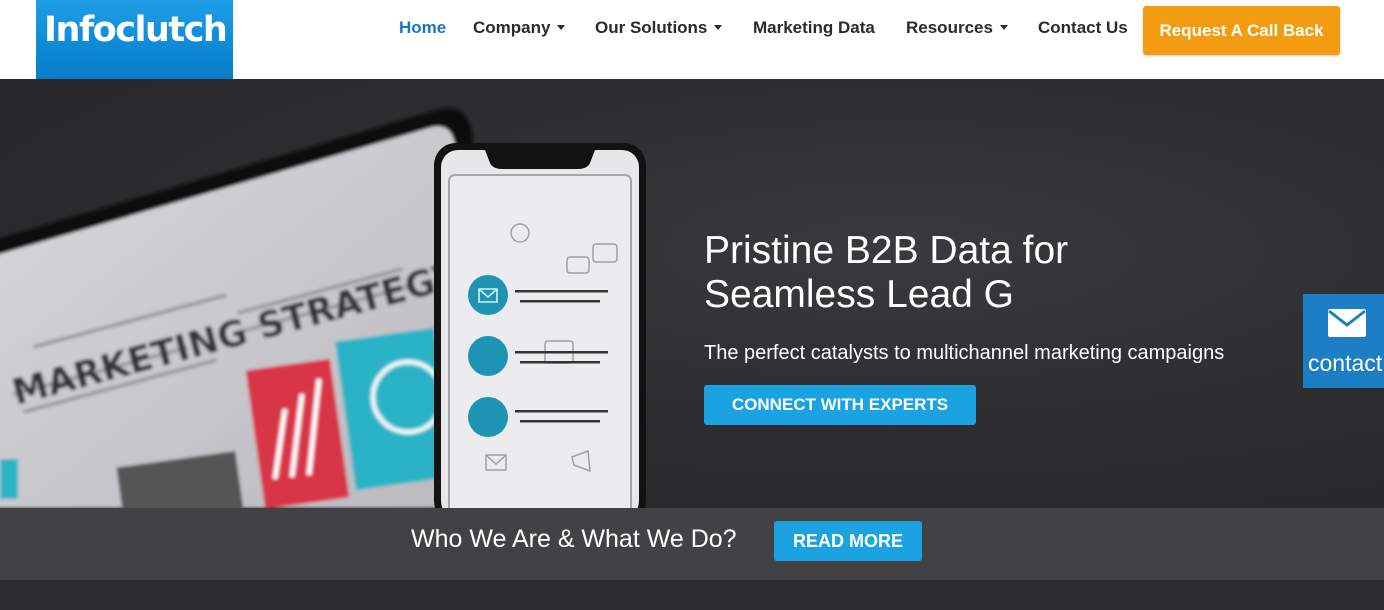 This screenshot has width=1384, height=610. I want to click on connect-with-experts-button: CONNECT WITH EXPERTS, so click(840, 405).